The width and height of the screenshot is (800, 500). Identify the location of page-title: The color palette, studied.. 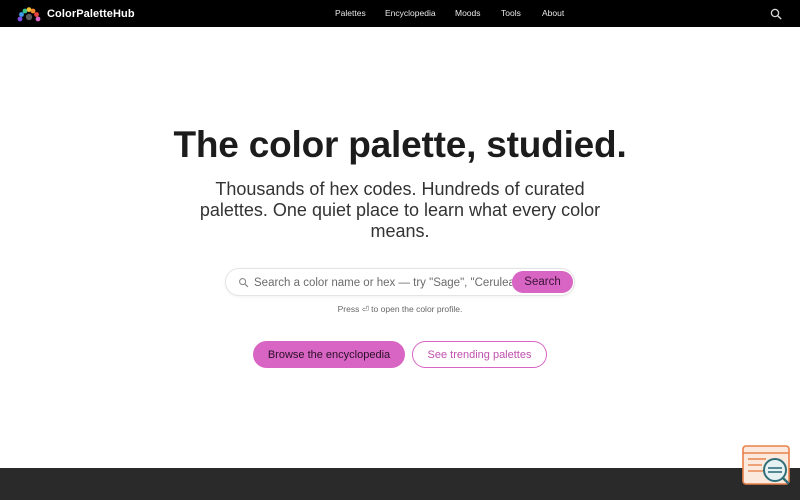
(400, 144).